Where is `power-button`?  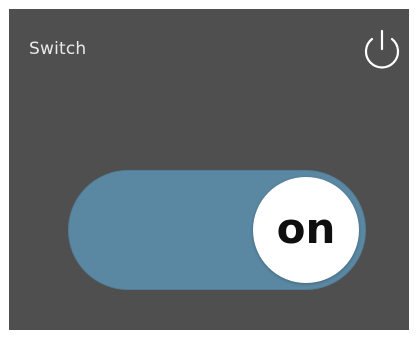
power-button is located at coordinates (382, 50).